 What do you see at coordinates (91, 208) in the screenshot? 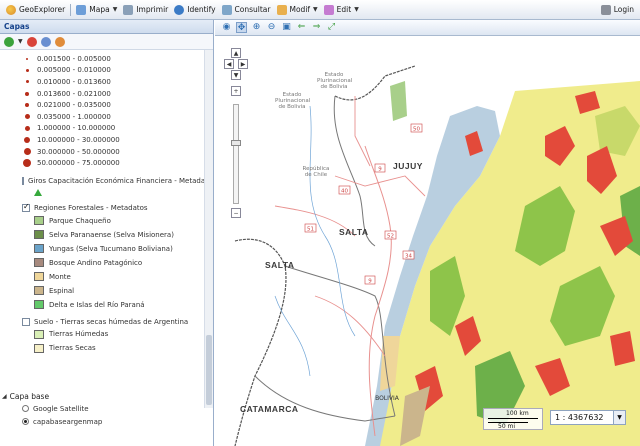
I see `layer-label: Regiones Forestales - Metadatos` at bounding box center [91, 208].